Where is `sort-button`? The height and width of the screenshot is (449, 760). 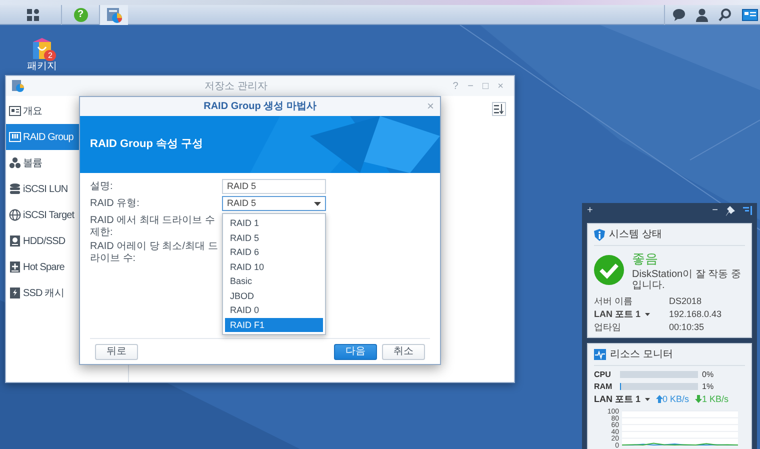 sort-button is located at coordinates (499, 109).